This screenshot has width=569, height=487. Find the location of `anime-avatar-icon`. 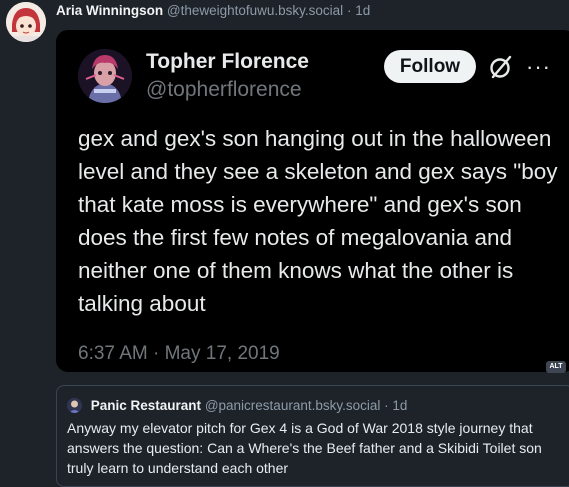

anime-avatar-icon is located at coordinates (26, 22).